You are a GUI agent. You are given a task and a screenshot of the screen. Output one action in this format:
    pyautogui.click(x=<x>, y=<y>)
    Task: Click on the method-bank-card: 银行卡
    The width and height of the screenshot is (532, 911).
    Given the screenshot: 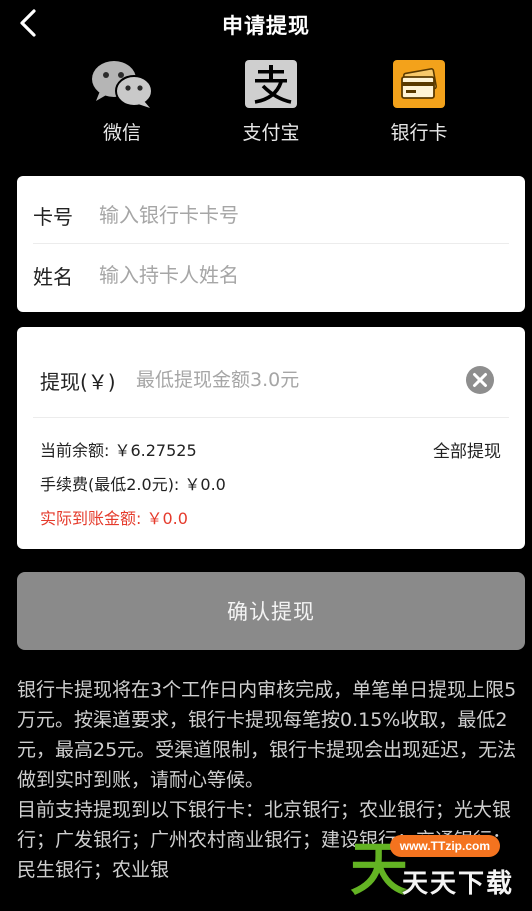 What is the action you would take?
    pyautogui.click(x=419, y=101)
    